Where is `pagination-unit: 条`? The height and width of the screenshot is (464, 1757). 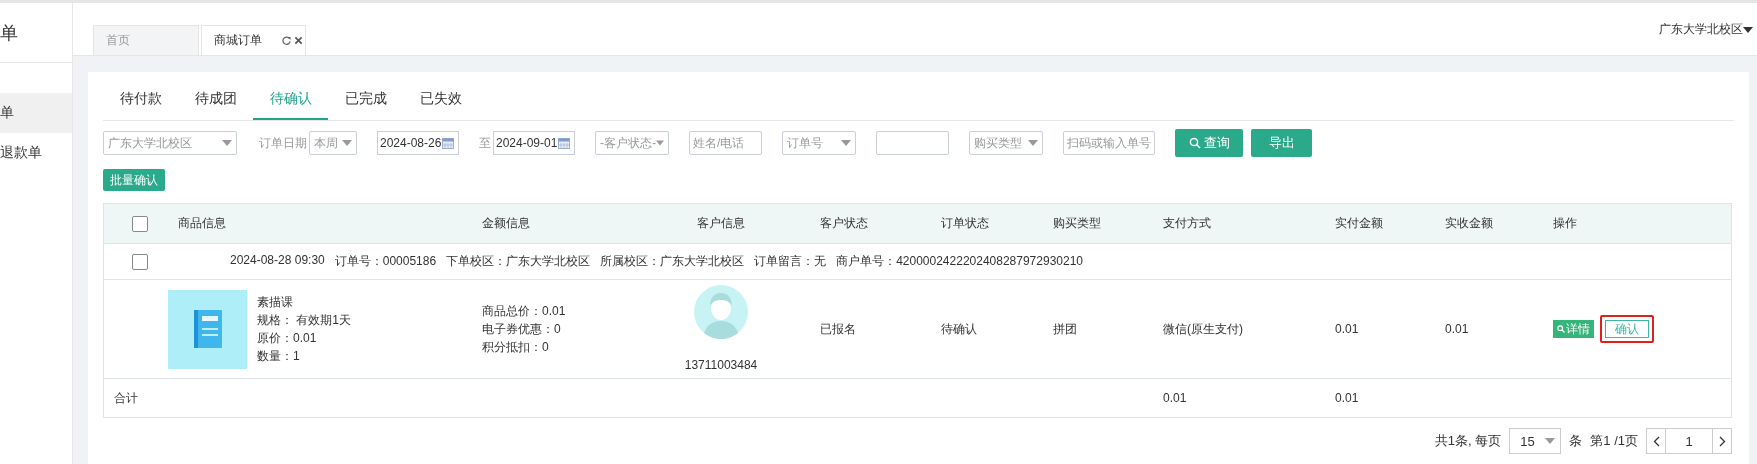 pagination-unit: 条 is located at coordinates (1576, 441).